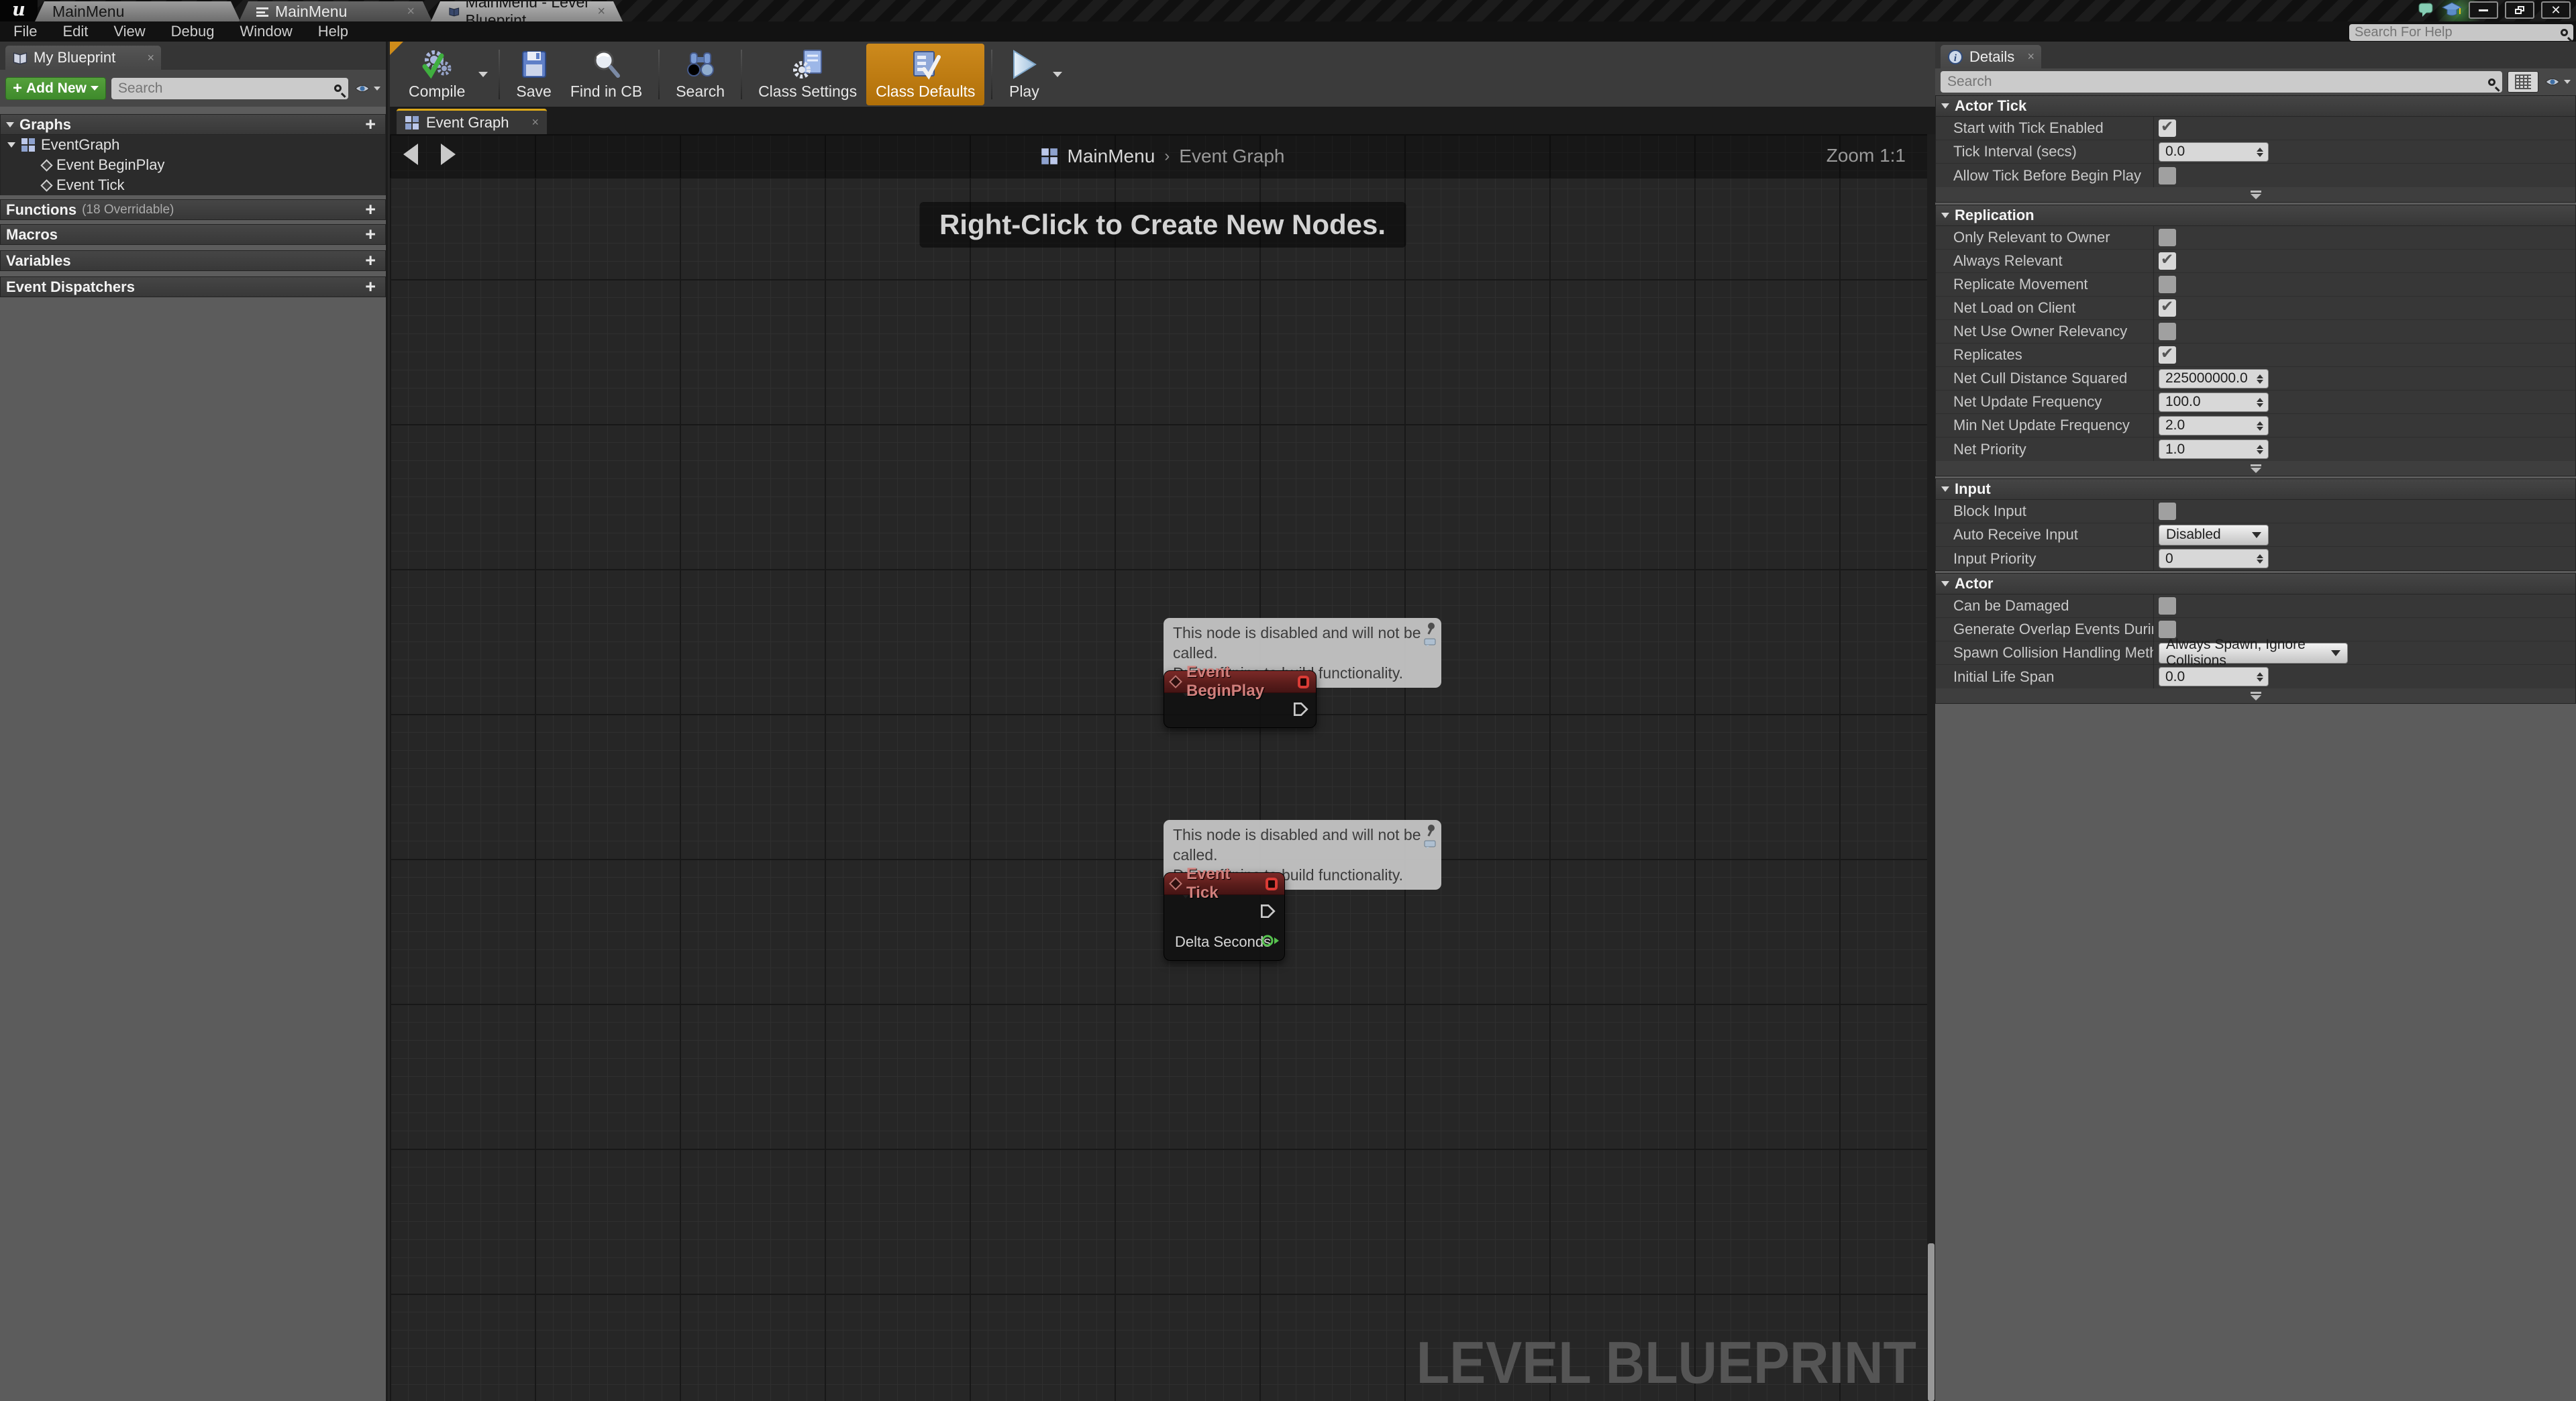  What do you see at coordinates (436, 74) in the screenshot?
I see `compile-button: Compile` at bounding box center [436, 74].